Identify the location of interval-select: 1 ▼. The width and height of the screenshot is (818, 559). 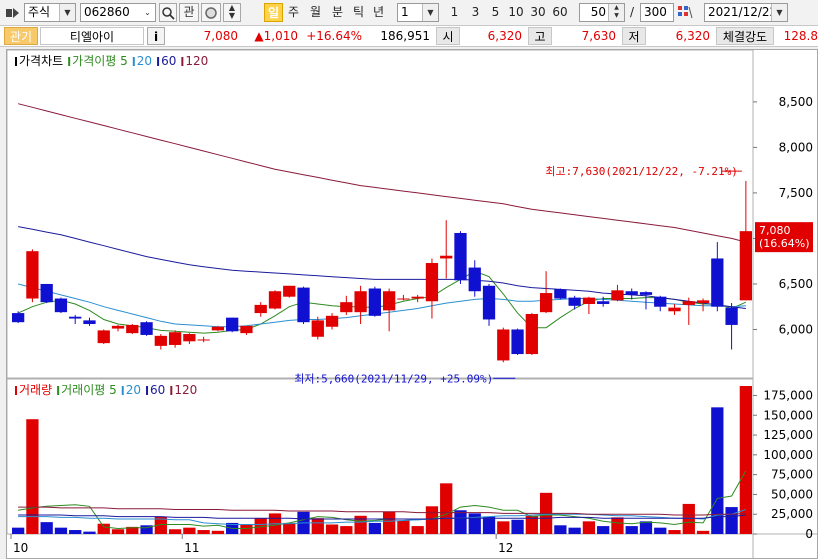
(418, 12).